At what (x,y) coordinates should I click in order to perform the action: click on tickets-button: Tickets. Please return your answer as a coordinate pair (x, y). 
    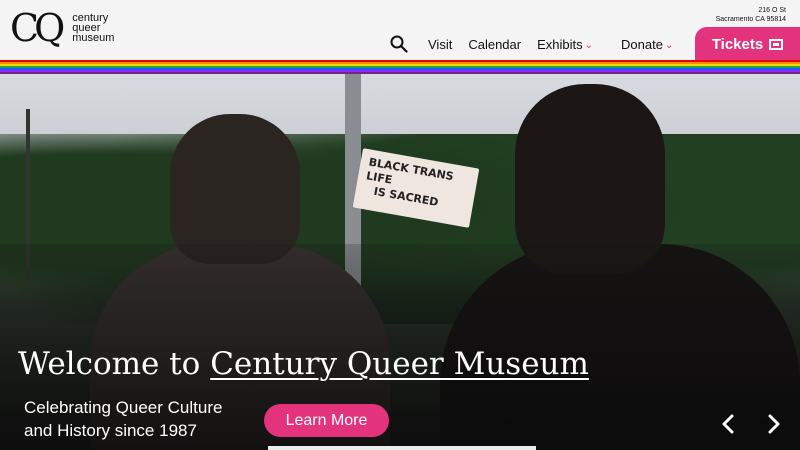
    Looking at the image, I should click on (747, 44).